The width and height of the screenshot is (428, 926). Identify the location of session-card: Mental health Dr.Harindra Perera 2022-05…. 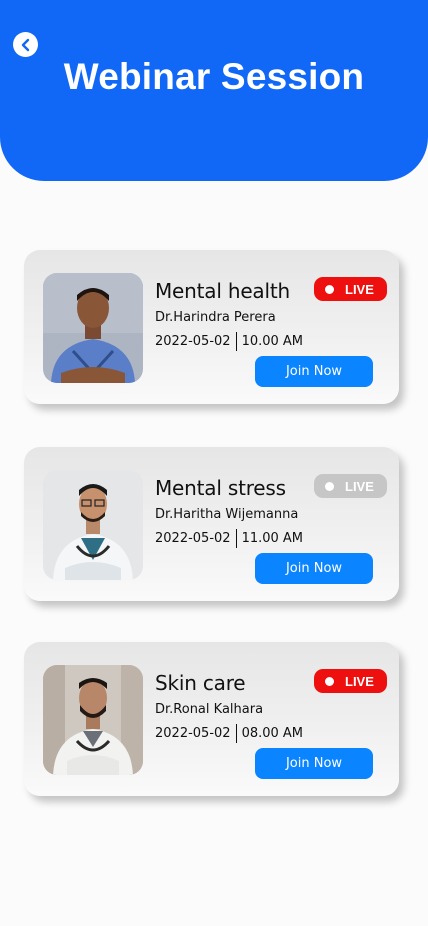
(211, 327).